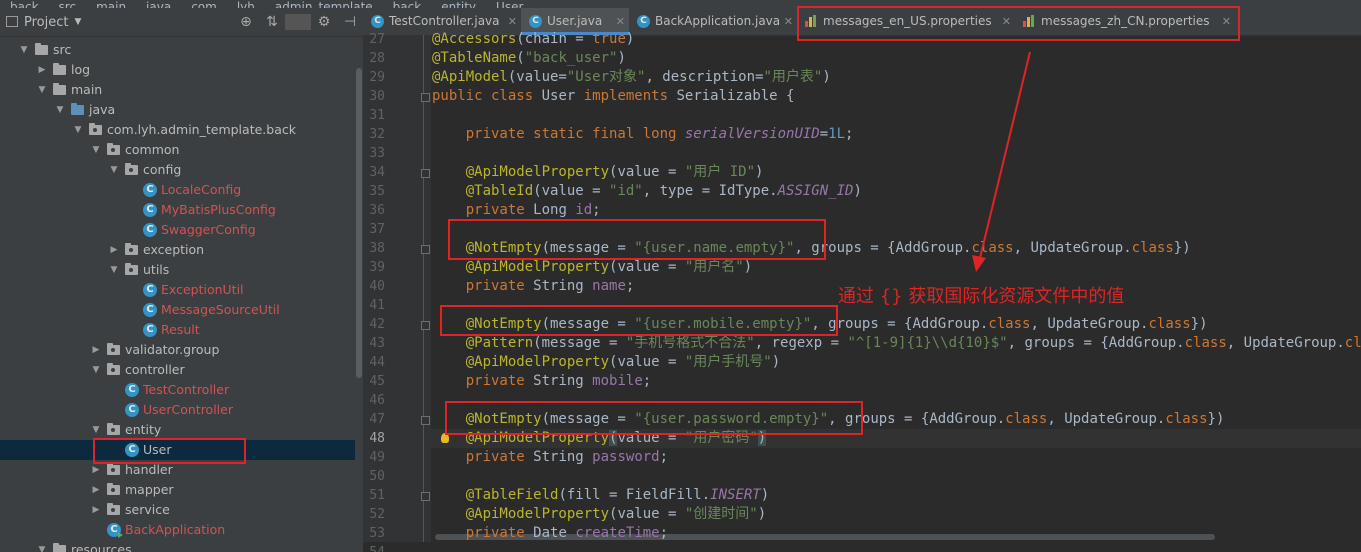  What do you see at coordinates (981, 296) in the screenshot?
I see `annotation-note: 通过 {} 获取国际化资源文件中的值` at bounding box center [981, 296].